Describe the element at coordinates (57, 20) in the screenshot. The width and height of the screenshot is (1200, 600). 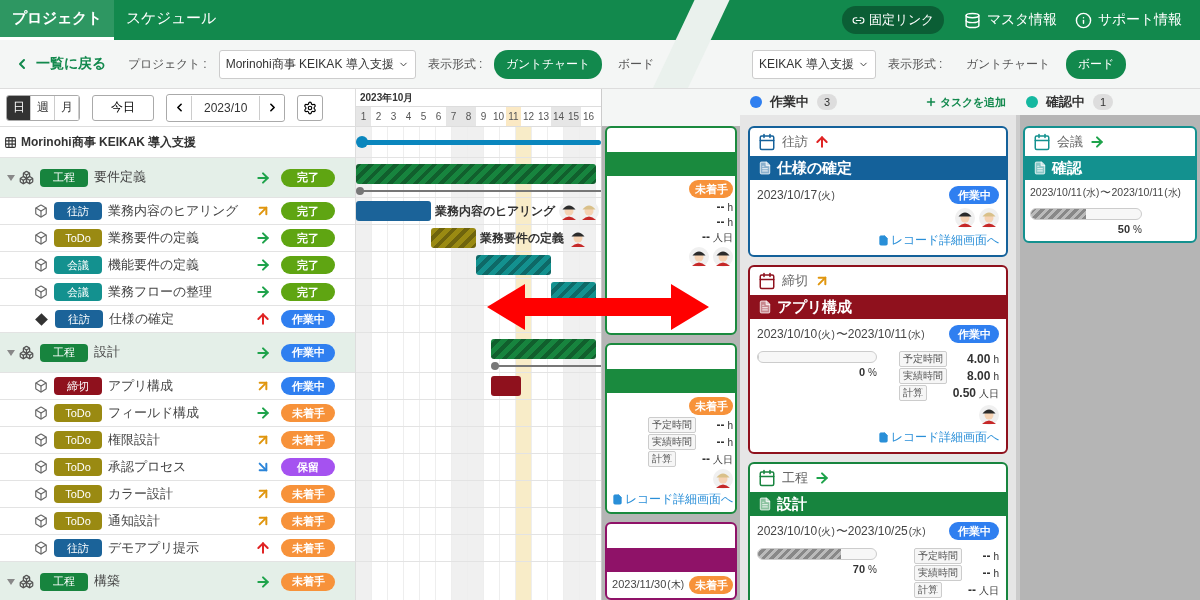
I see `nav-tab: プロジェクト` at that location.